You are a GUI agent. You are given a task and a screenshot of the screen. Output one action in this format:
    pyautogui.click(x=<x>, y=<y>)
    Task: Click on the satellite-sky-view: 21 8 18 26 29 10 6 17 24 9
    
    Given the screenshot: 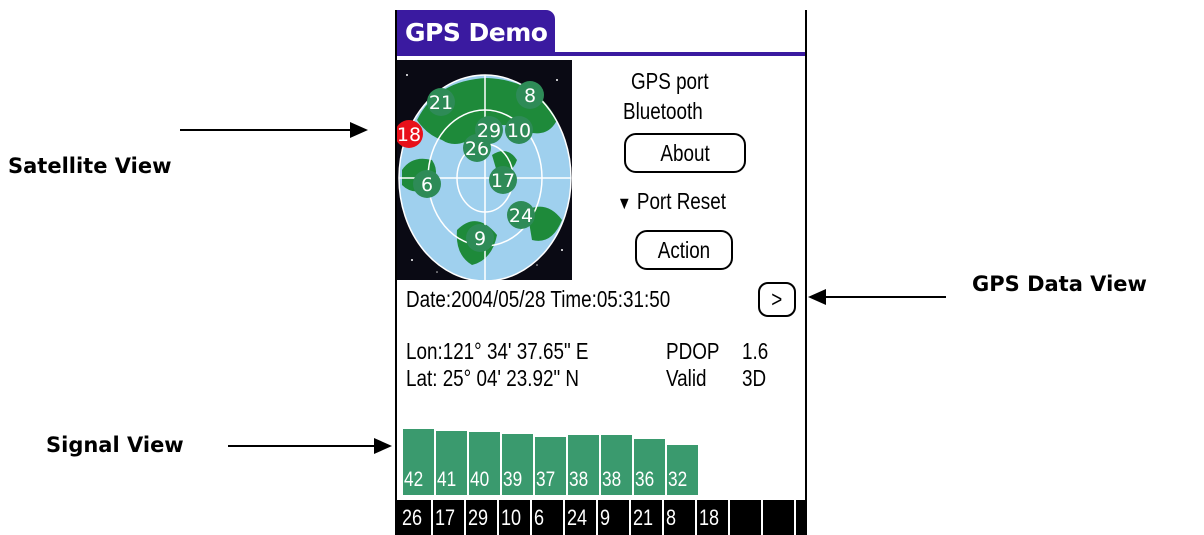 What is the action you would take?
    pyautogui.click(x=484, y=170)
    